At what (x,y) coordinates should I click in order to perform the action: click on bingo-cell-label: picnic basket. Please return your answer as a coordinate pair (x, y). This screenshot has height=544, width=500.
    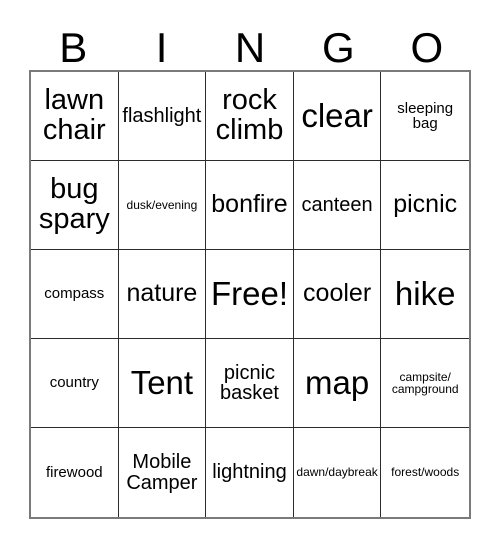
    Looking at the image, I should click on (249, 382).